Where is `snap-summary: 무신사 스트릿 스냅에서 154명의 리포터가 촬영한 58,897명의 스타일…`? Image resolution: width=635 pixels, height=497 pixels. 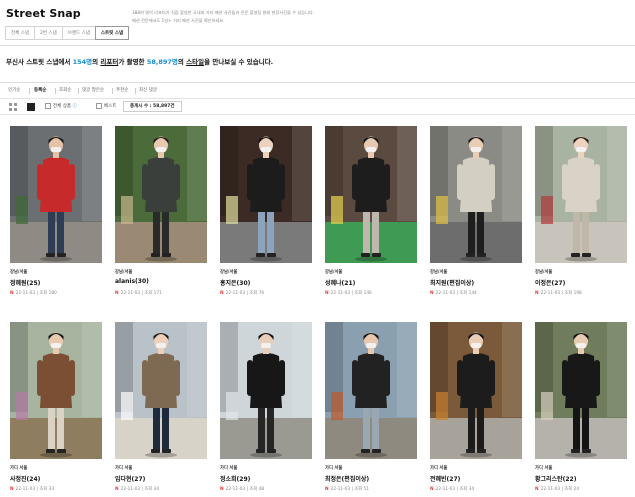 snap-summary: 무신사 스트릿 스냅에서 154명의 리포터가 촬영한 58,897명의 스타일… is located at coordinates (139, 61).